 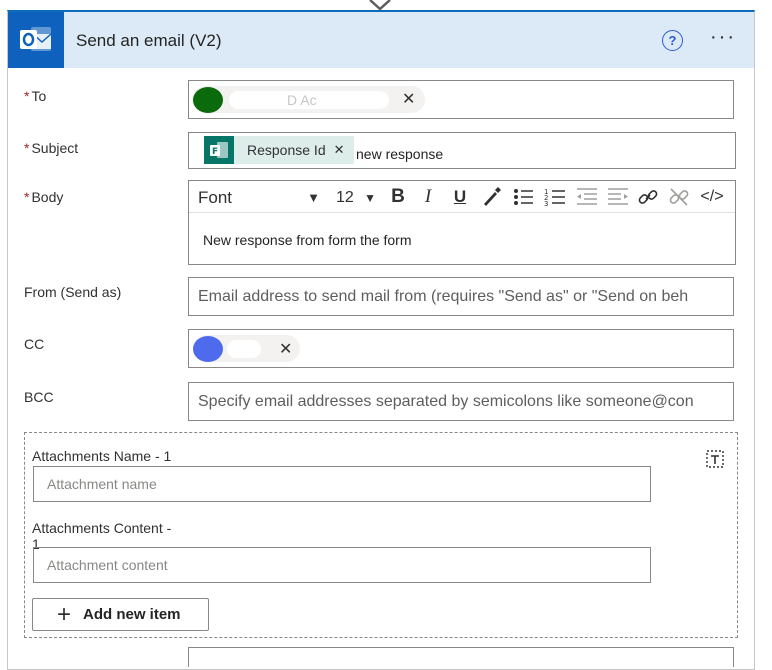 I want to click on more-options-icon: ···, so click(x=723, y=37).